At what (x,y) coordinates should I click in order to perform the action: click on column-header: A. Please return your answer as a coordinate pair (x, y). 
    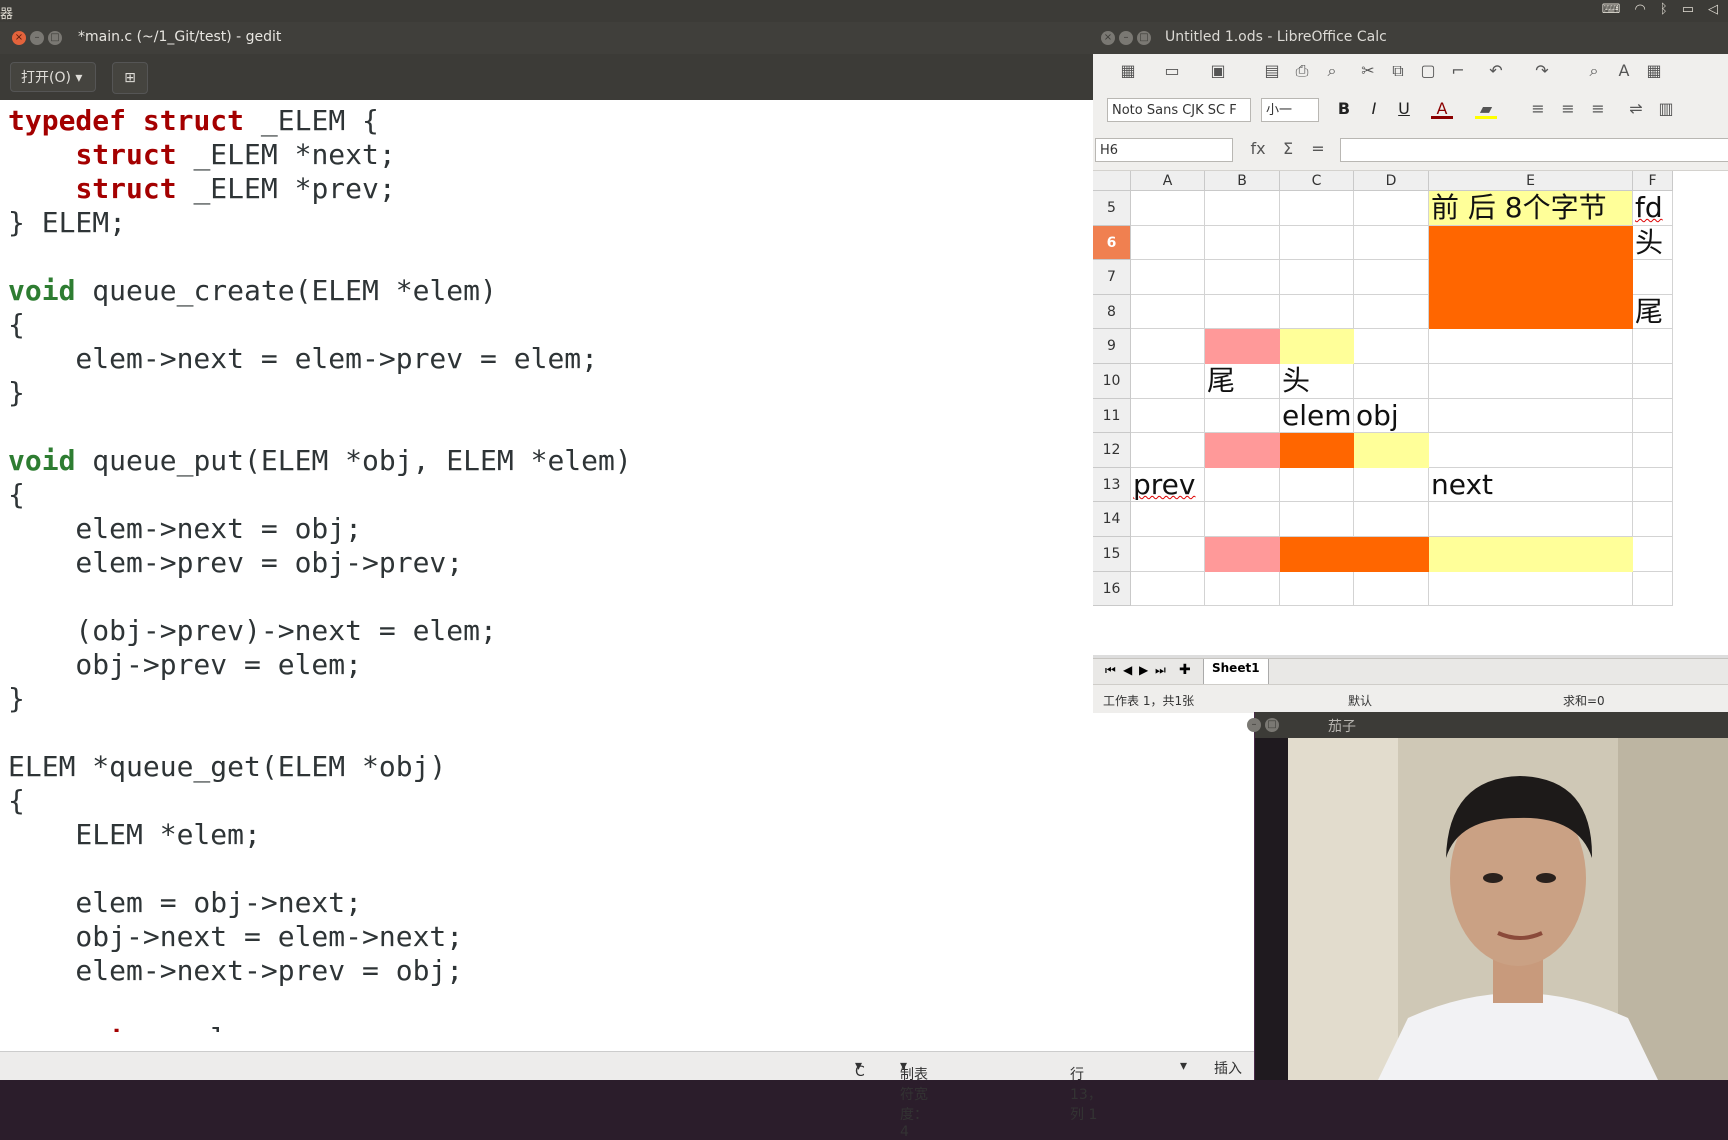
    Looking at the image, I should click on (1168, 181).